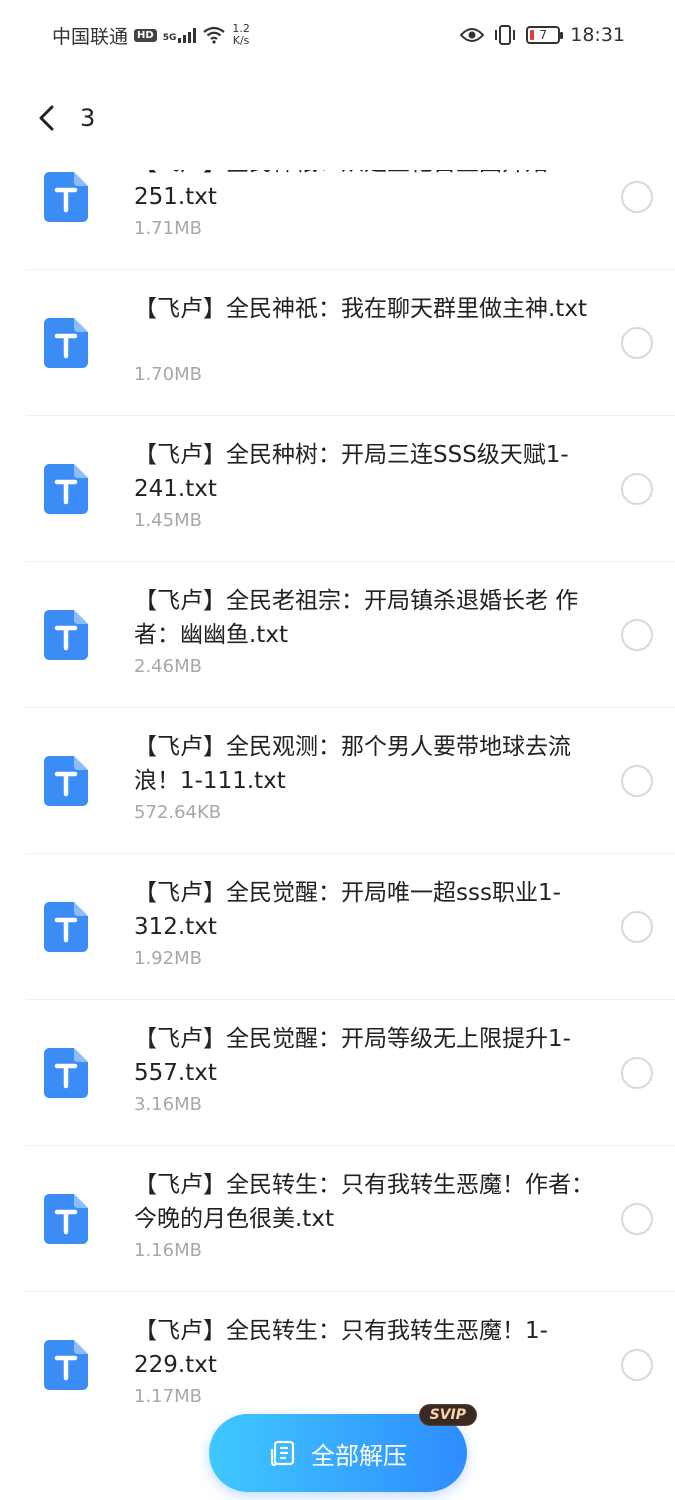 Image resolution: width=675 pixels, height=1500 pixels. I want to click on file-name: 【飞卢】全民神祇：从建立祀古王国开始1-251.txt, so click(352, 190).